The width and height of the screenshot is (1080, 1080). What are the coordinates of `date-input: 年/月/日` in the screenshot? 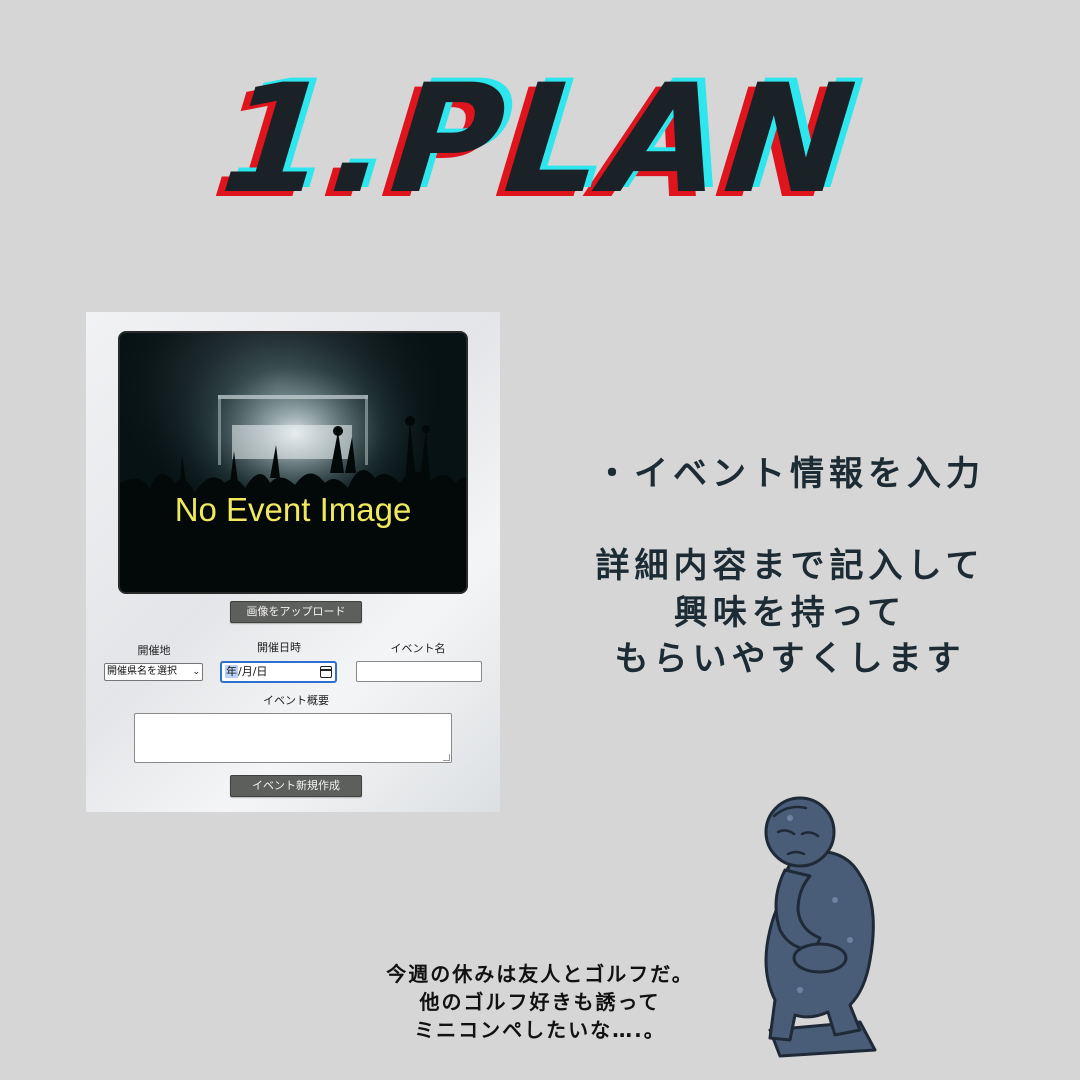 It's located at (278, 672).